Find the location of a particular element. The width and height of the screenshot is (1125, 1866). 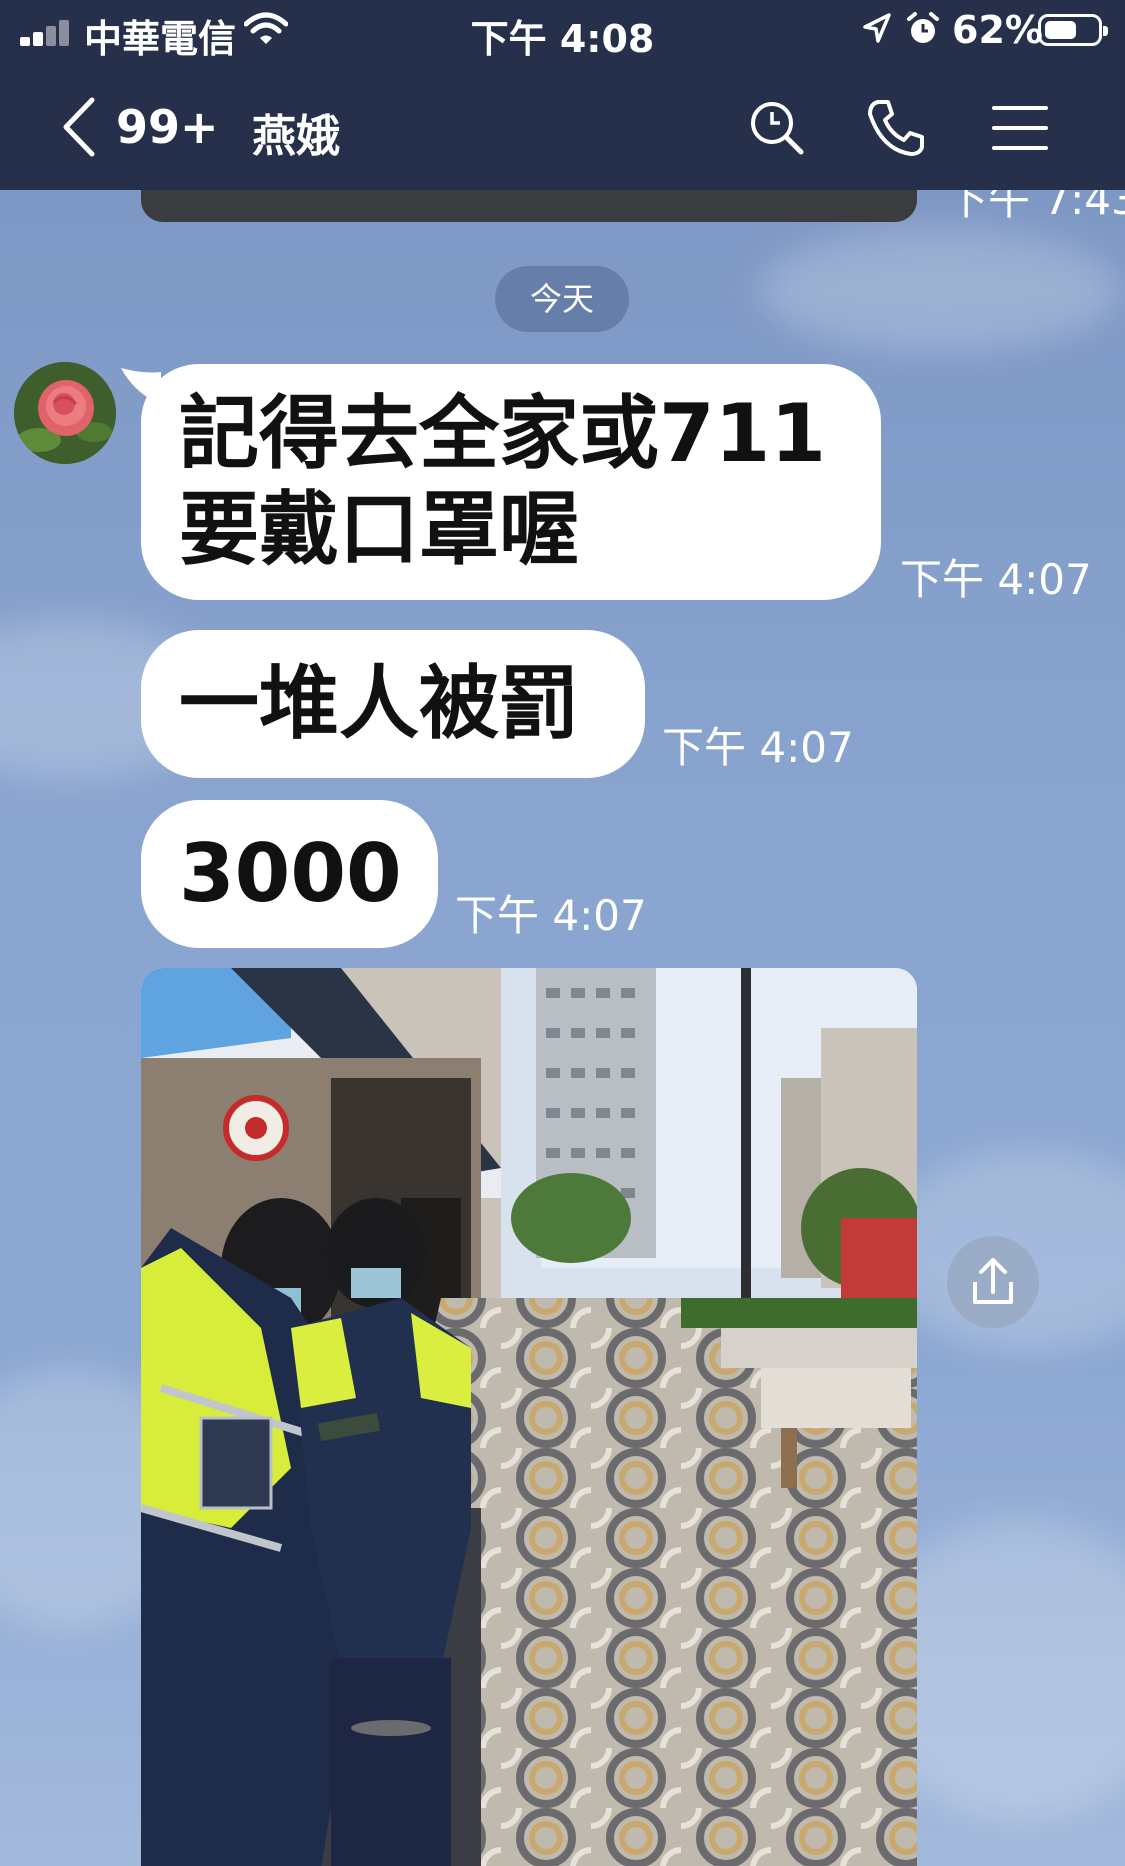

avatar is located at coordinates (65, 413).